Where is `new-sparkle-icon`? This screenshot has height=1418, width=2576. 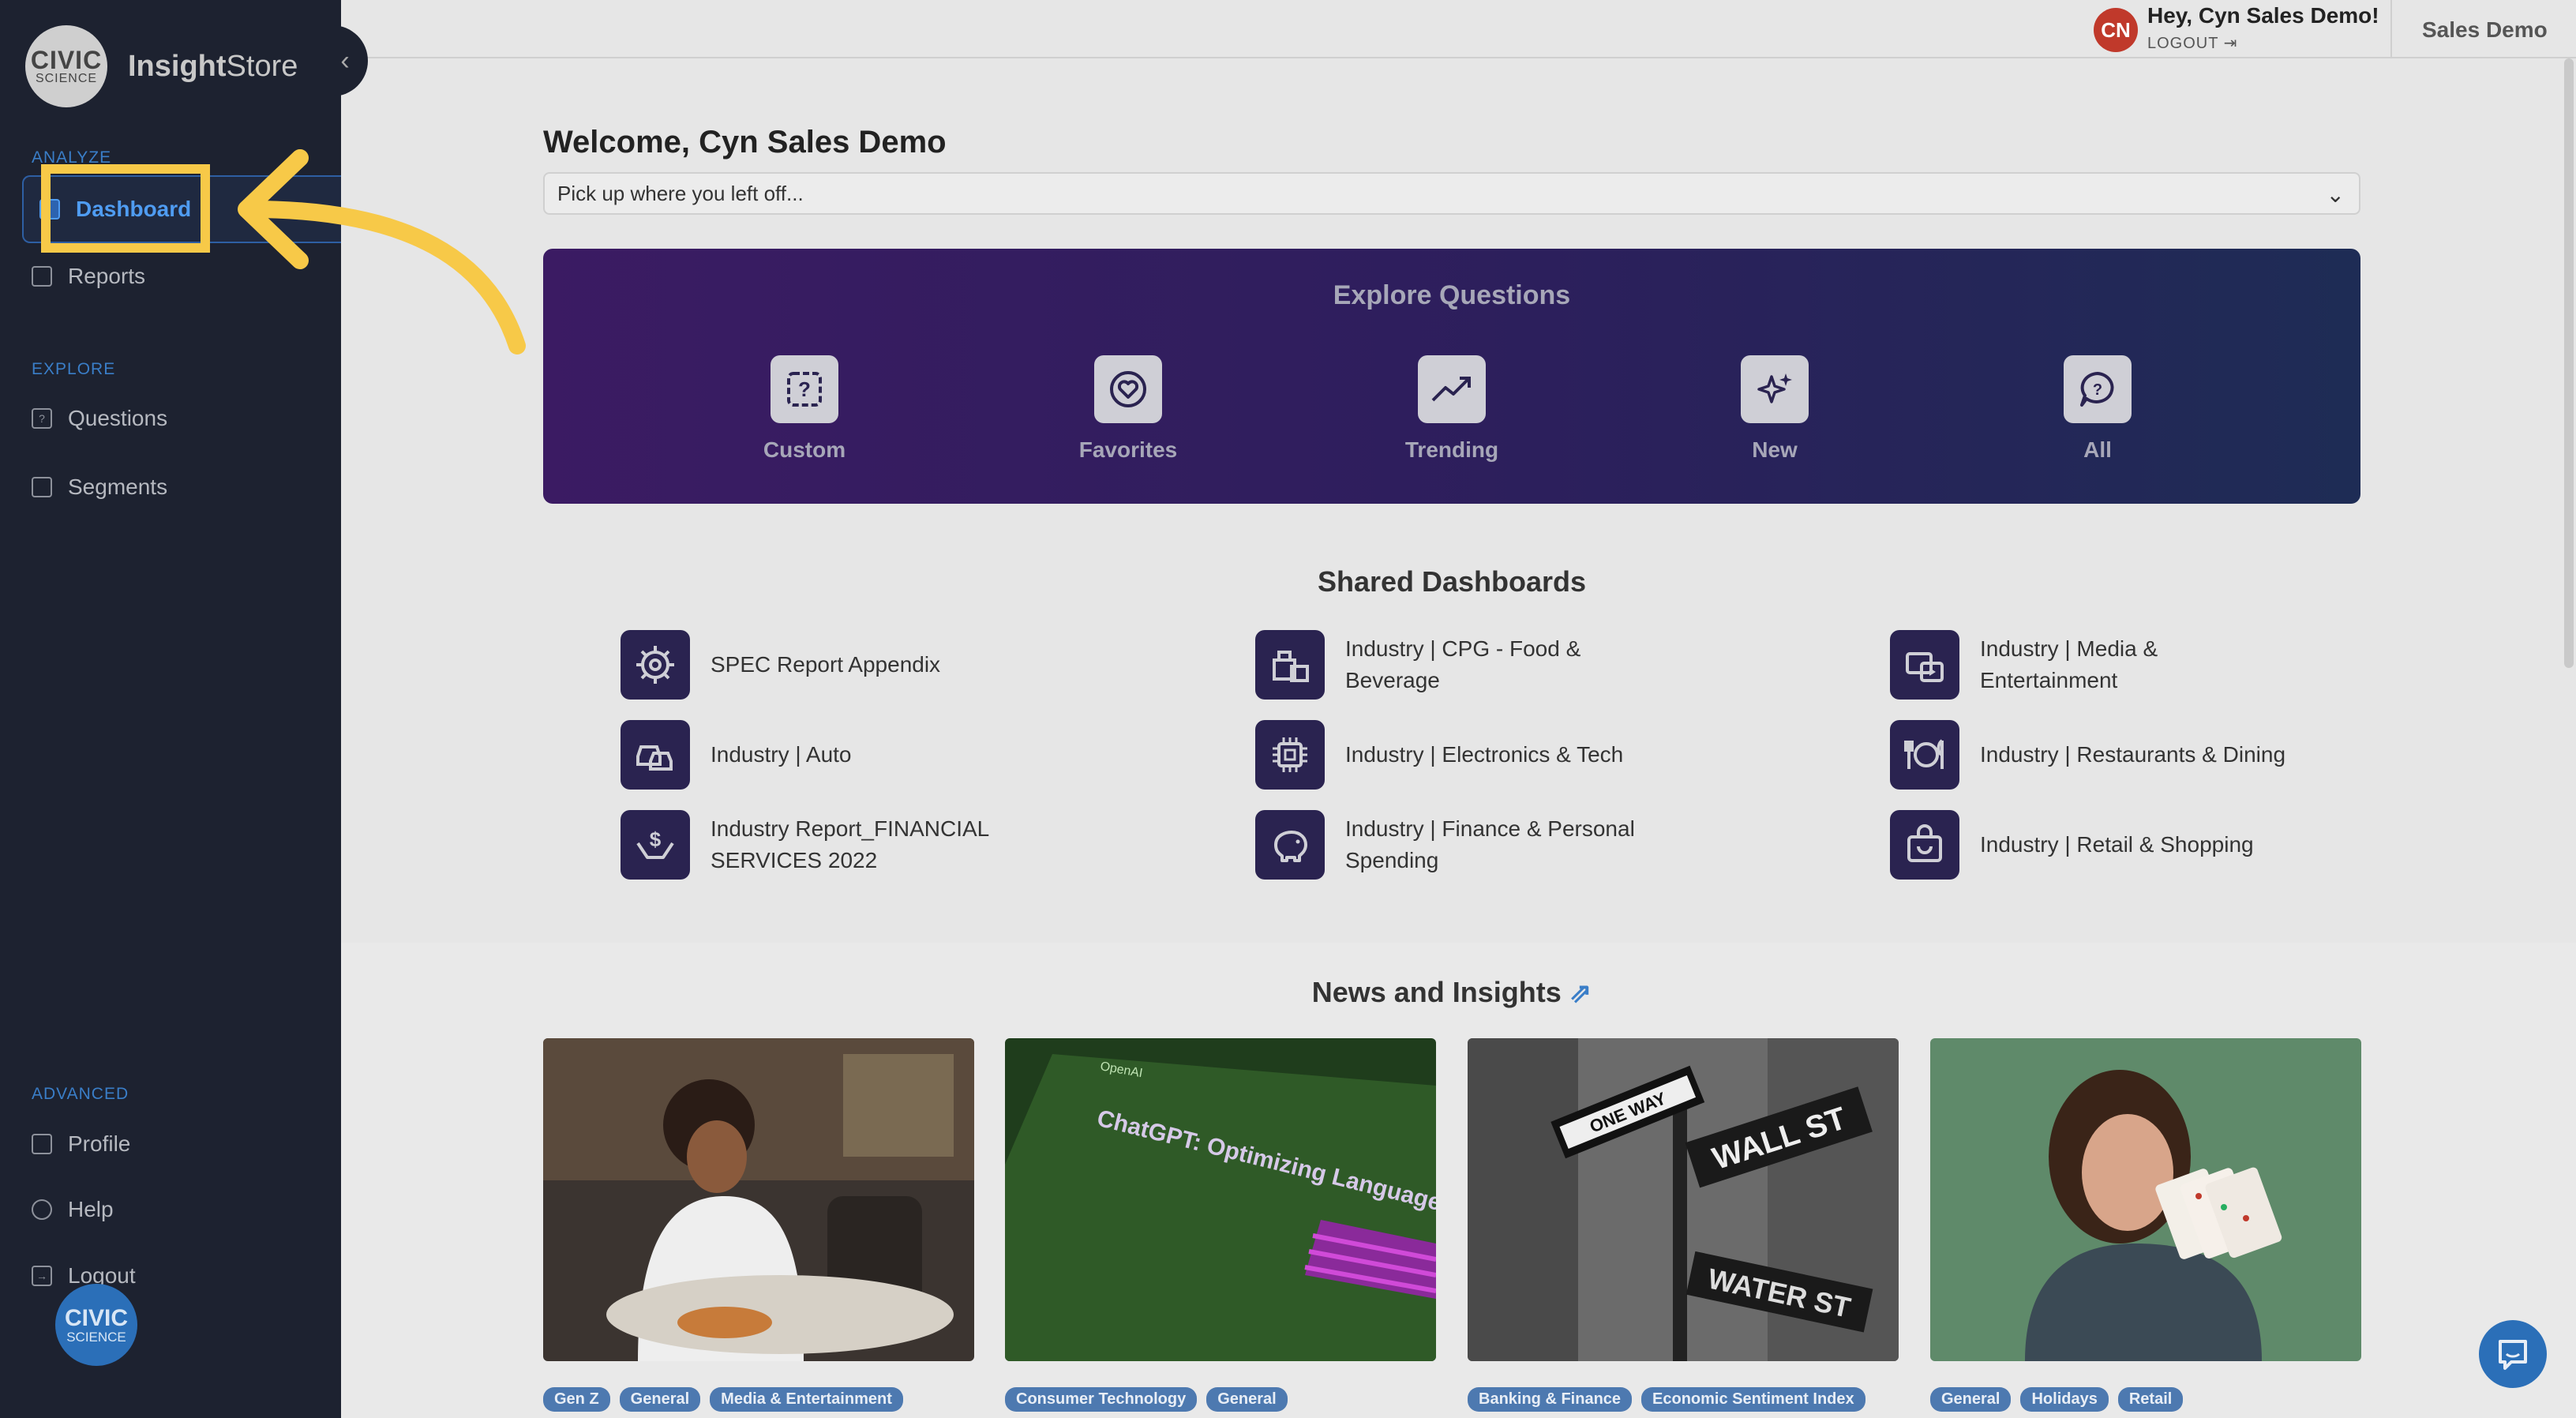
new-sparkle-icon is located at coordinates (1775, 389).